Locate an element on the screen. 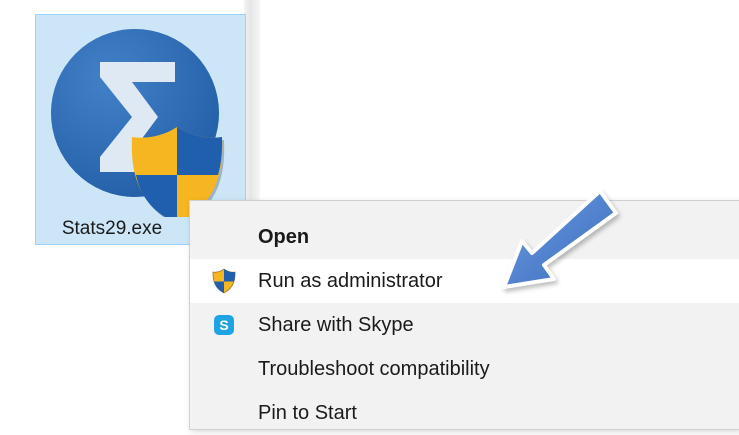  menu-item-troubleshoot-compatibility: Troubleshoot compatibility is located at coordinates (464, 369).